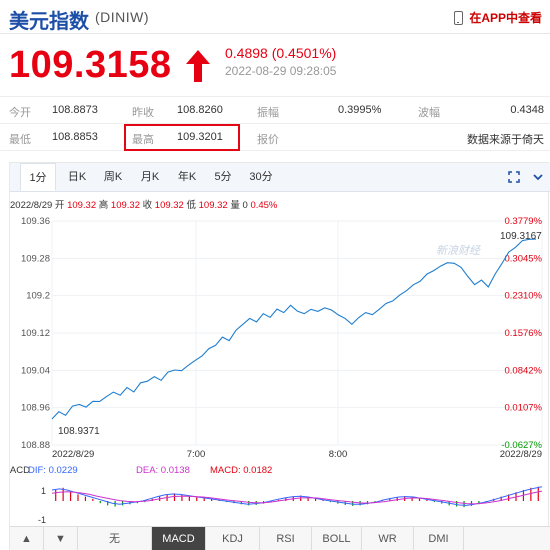  What do you see at coordinates (521, 236) in the screenshot?
I see `last-price-label: 109.3167` at bounding box center [521, 236].